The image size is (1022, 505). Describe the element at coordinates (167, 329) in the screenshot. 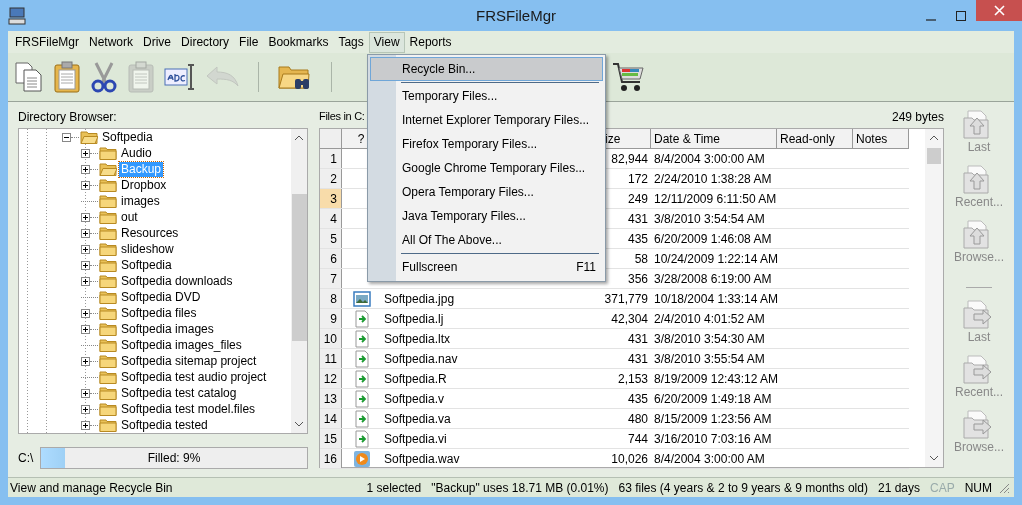

I see `folder-item: Softpedia images` at that location.